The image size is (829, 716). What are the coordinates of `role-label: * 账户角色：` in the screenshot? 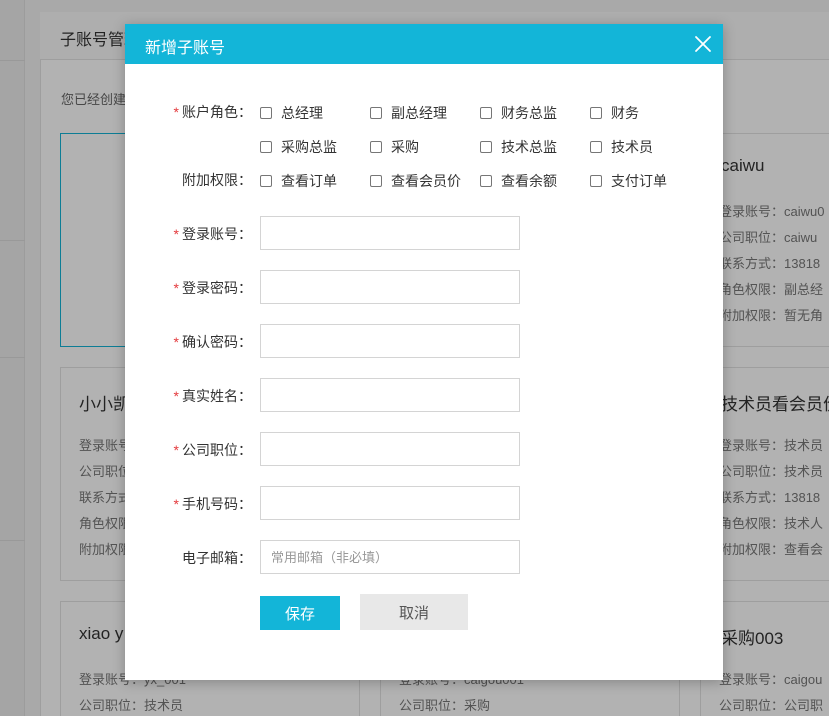 It's located at (212, 112).